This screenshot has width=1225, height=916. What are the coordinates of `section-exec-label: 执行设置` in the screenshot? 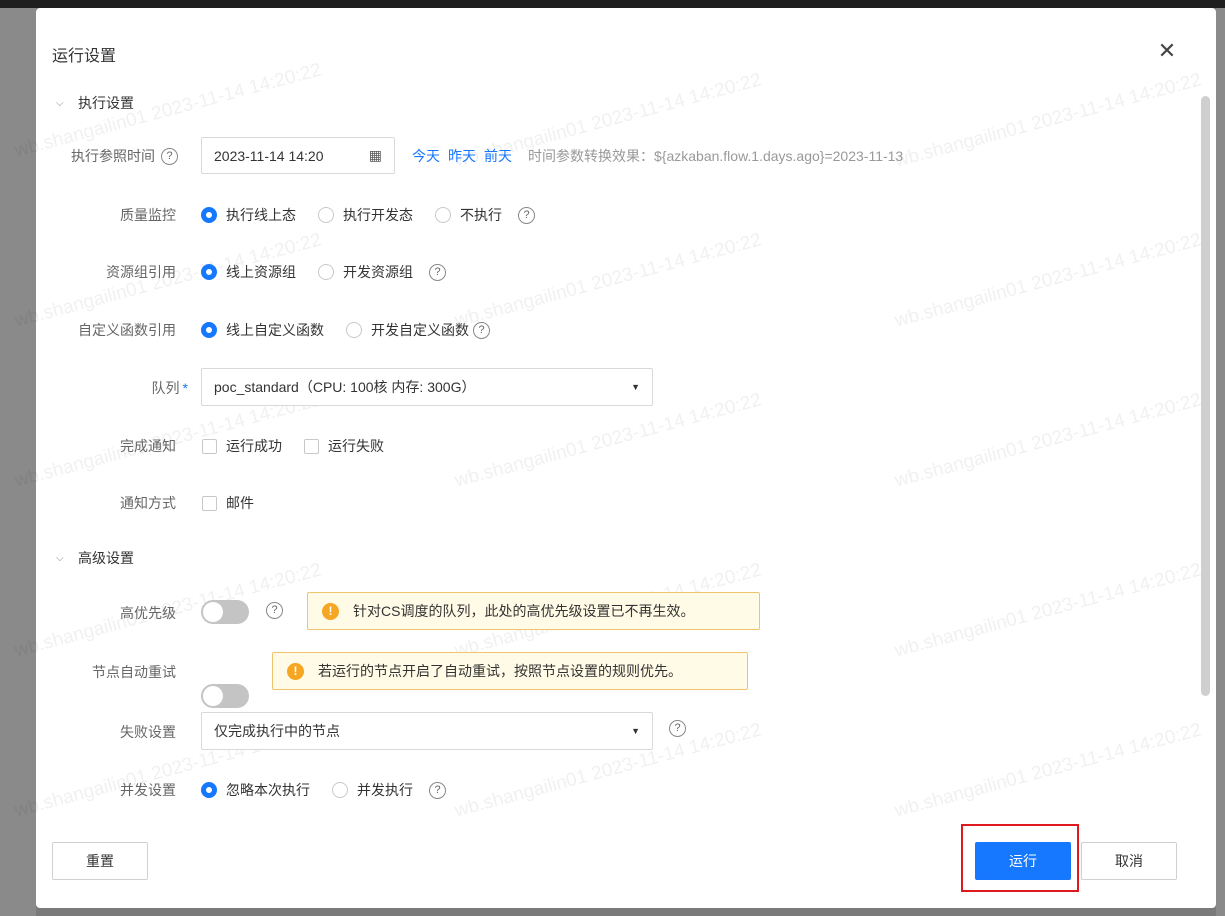 It's located at (106, 103).